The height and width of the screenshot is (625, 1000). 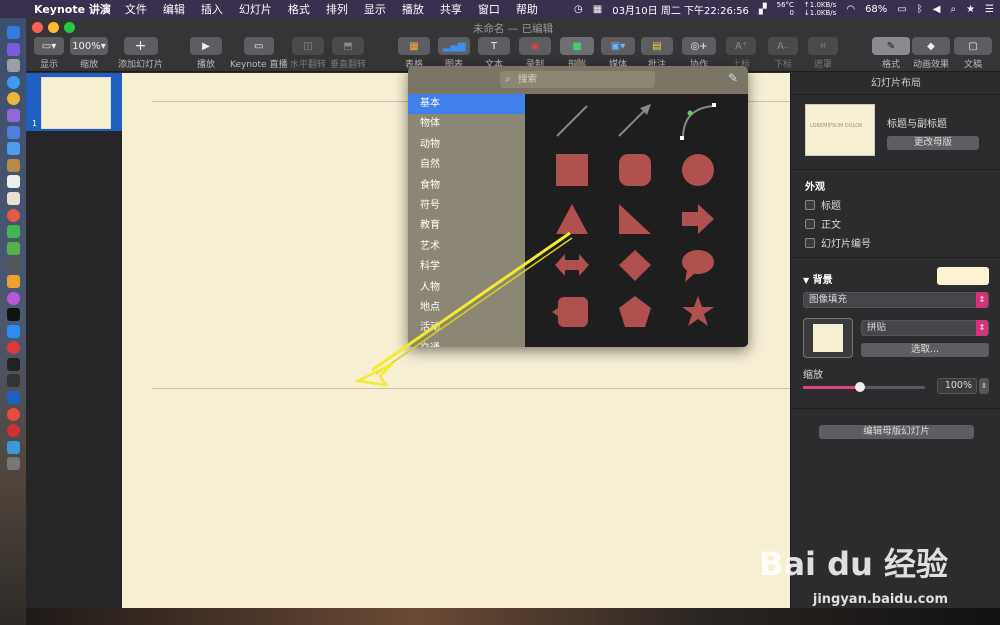 What do you see at coordinates (957, 386) in the screenshot?
I see `scale-value-field: 100%` at bounding box center [957, 386].